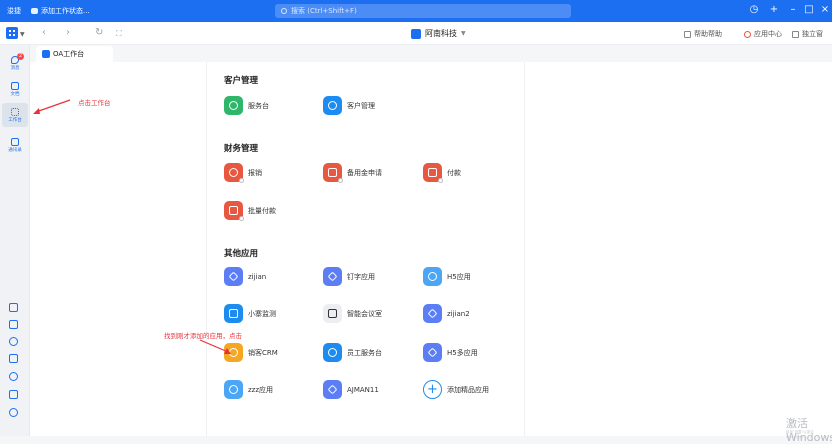  I want to click on app-tile: 付款, so click(442, 173).